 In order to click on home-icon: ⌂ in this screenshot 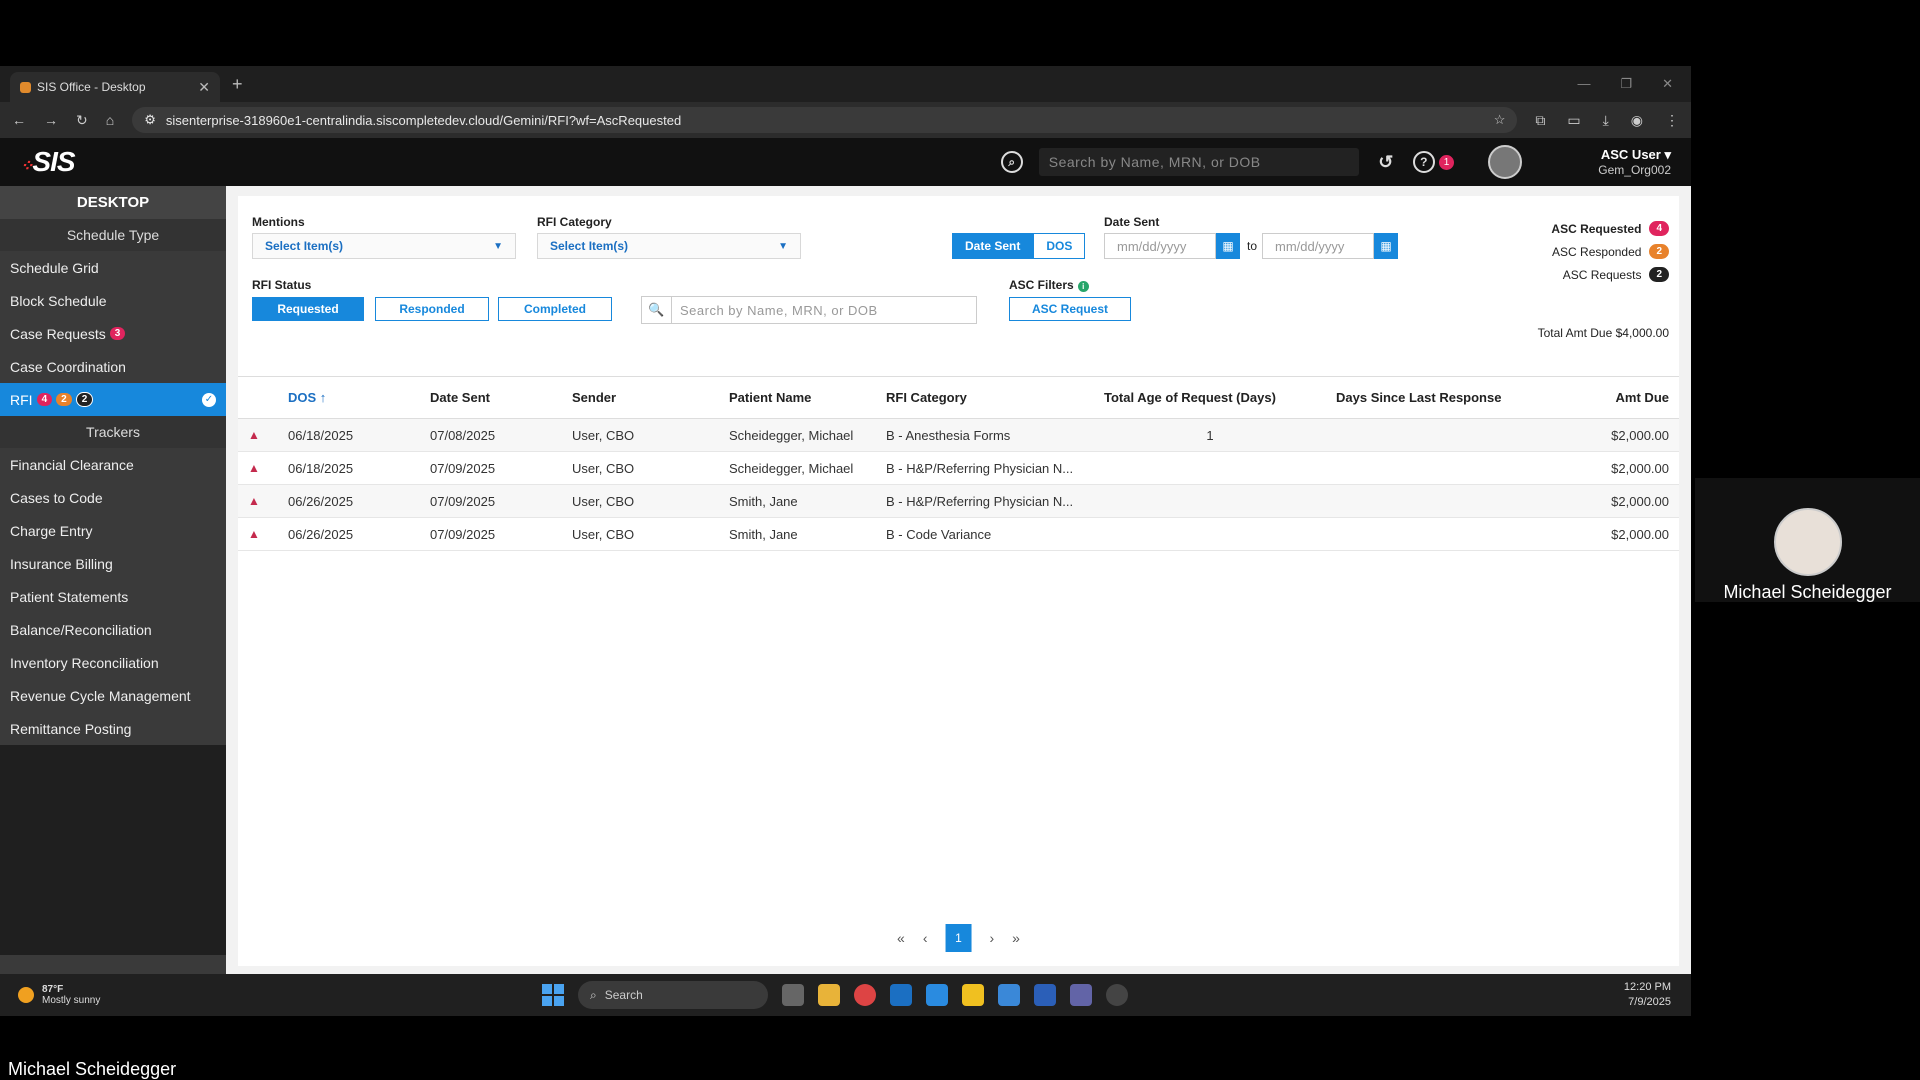, I will do `click(110, 120)`.